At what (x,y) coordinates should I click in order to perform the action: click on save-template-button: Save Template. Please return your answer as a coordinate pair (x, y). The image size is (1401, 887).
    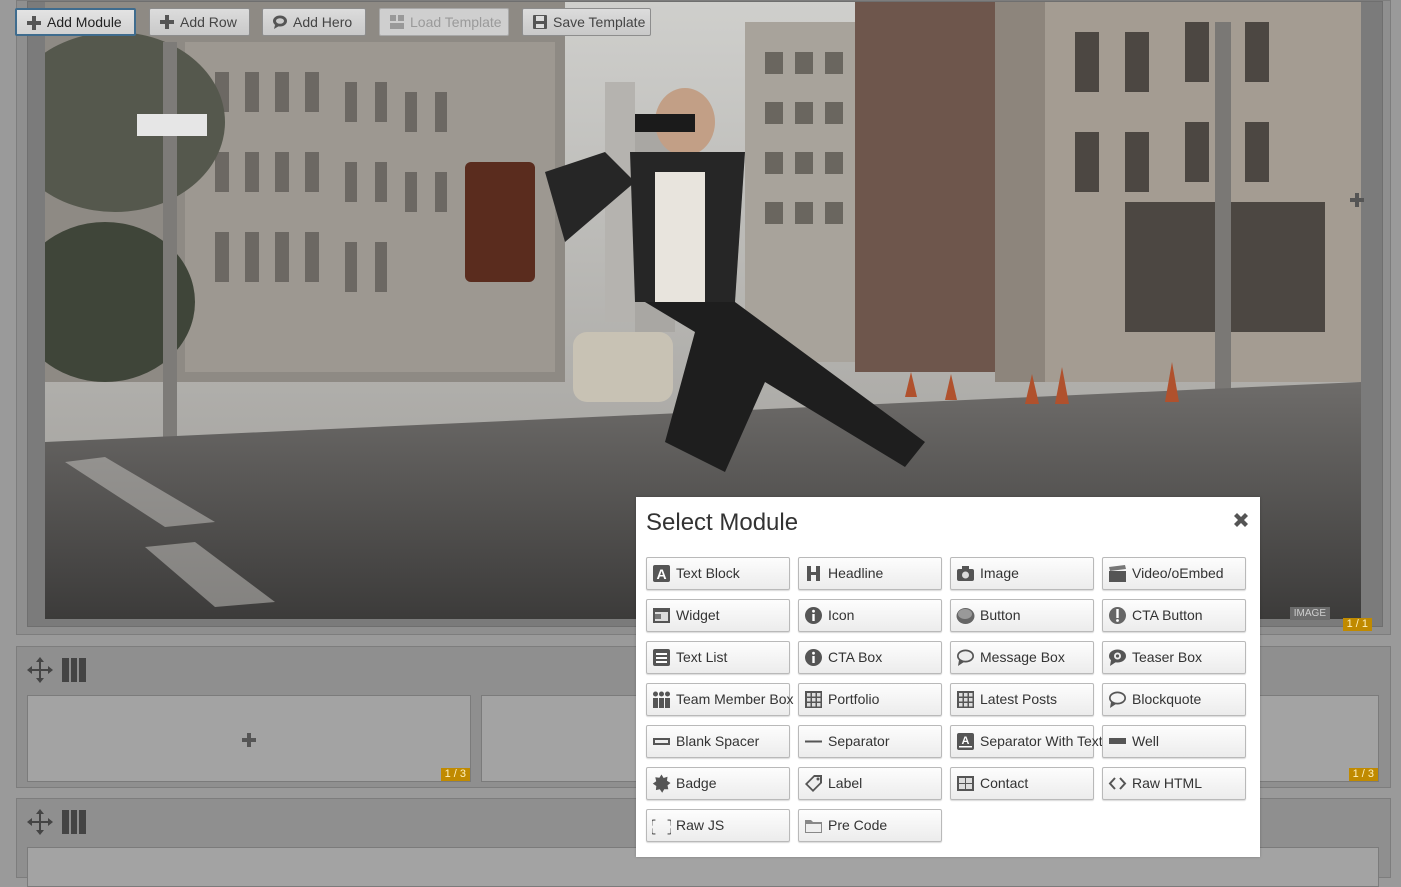
    Looking at the image, I should click on (586, 22).